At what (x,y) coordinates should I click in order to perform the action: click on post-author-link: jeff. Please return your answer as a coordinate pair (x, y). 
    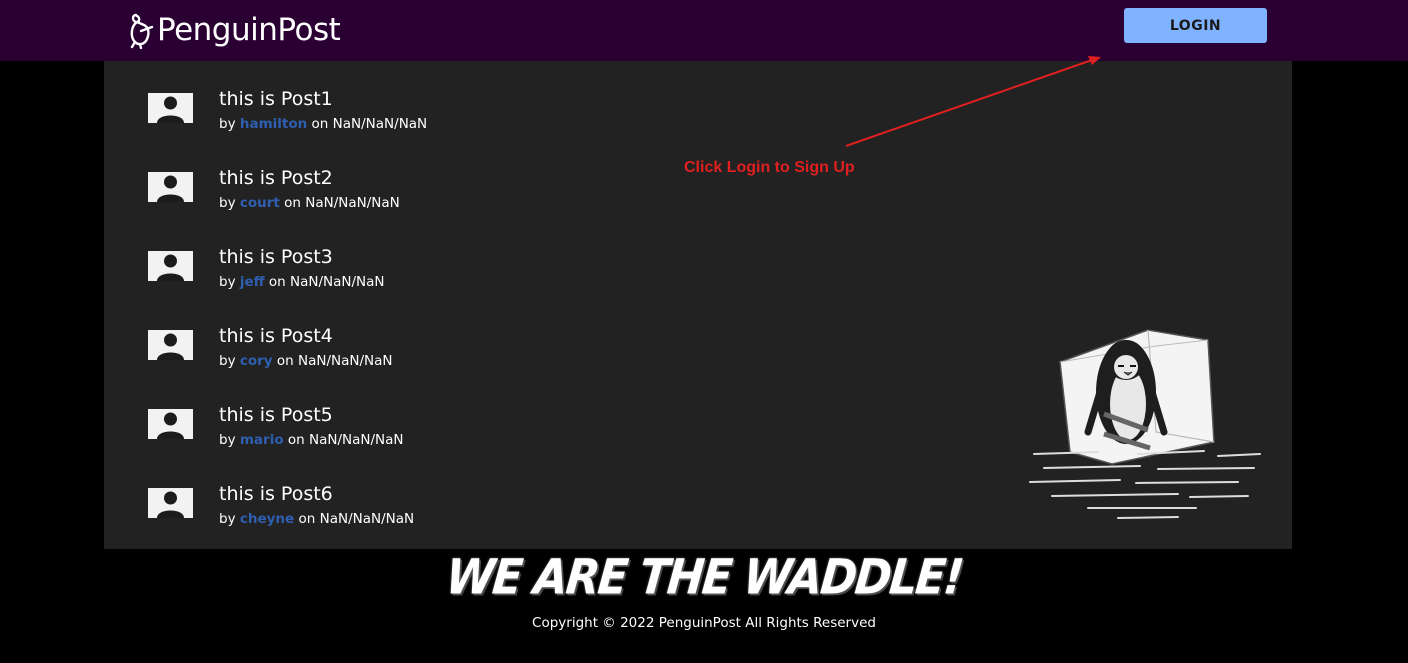
    Looking at the image, I should click on (252, 282).